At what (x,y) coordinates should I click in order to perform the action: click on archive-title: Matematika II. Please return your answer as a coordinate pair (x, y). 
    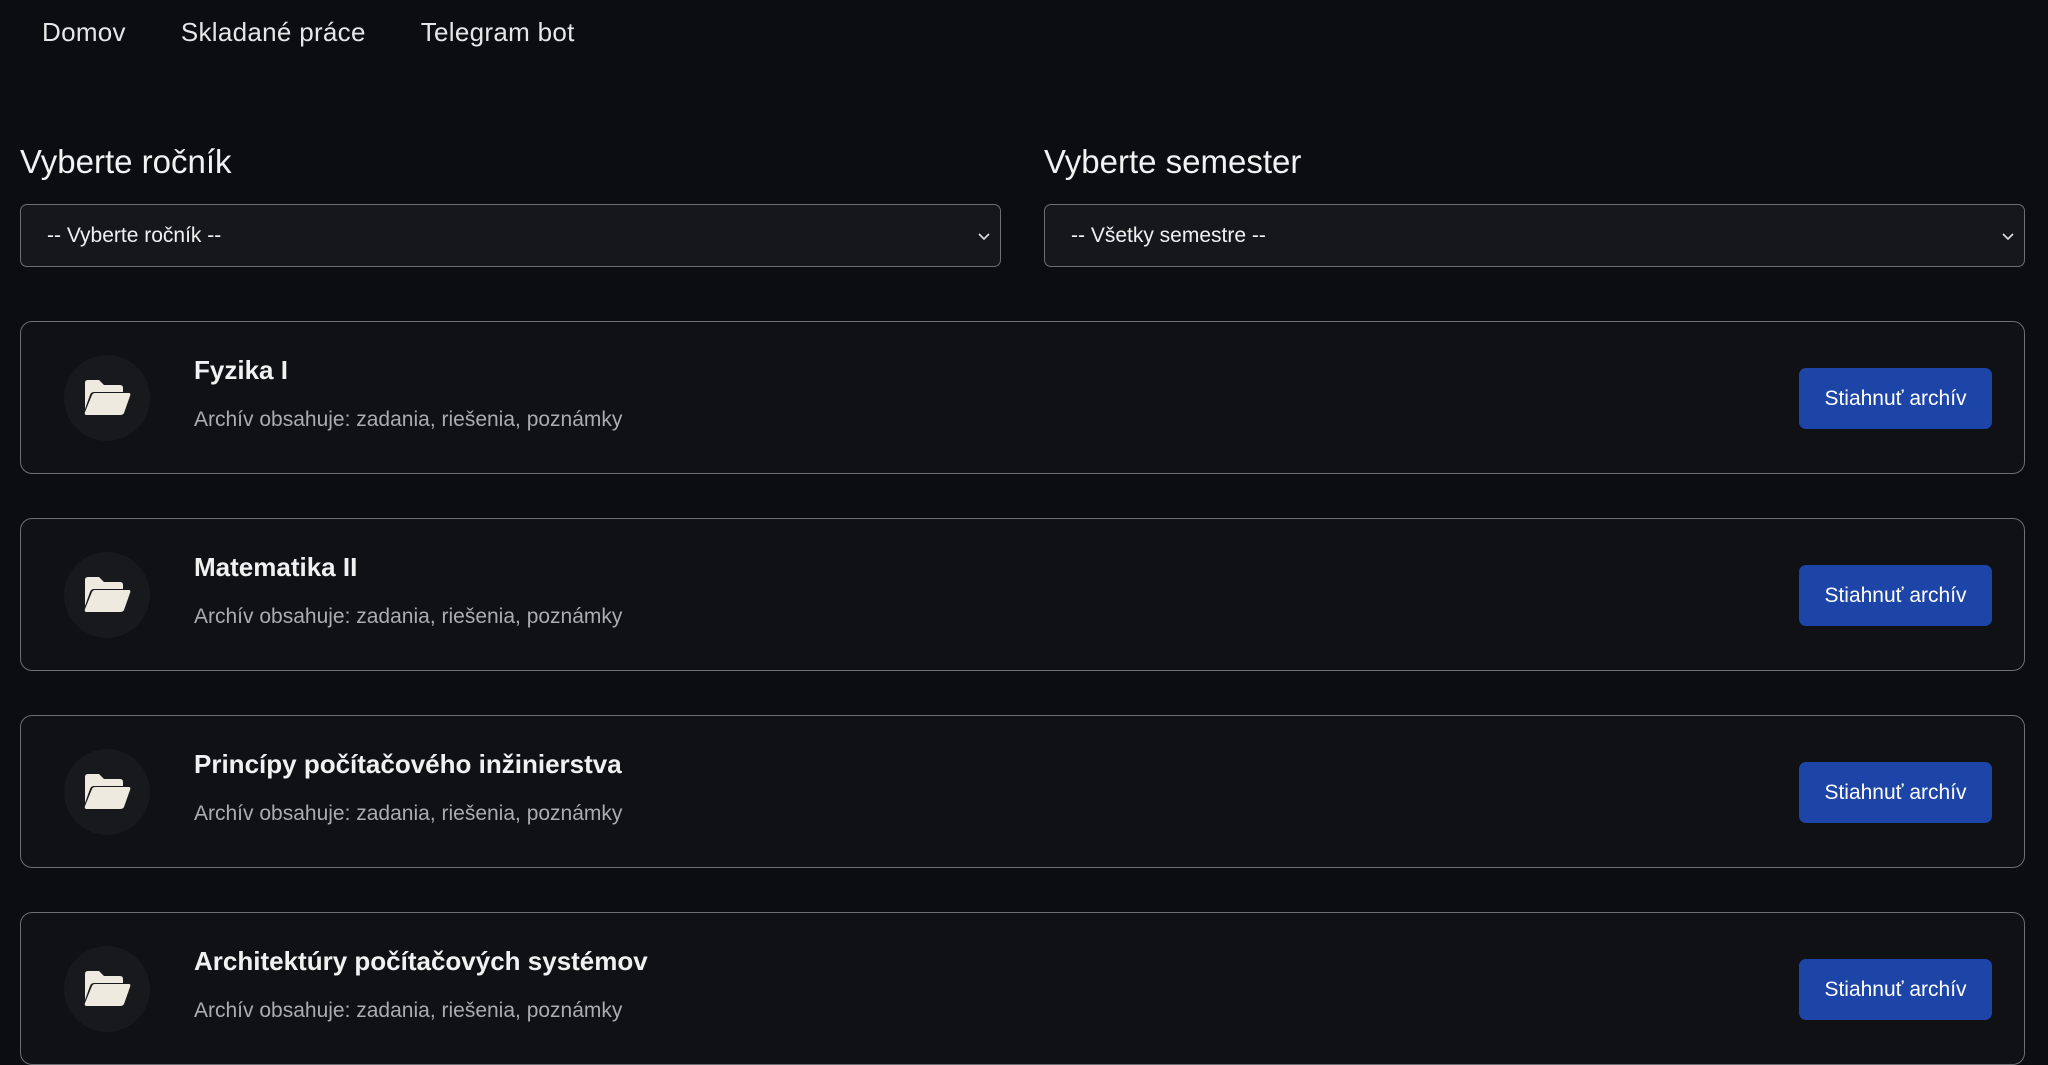
    Looking at the image, I should click on (276, 567).